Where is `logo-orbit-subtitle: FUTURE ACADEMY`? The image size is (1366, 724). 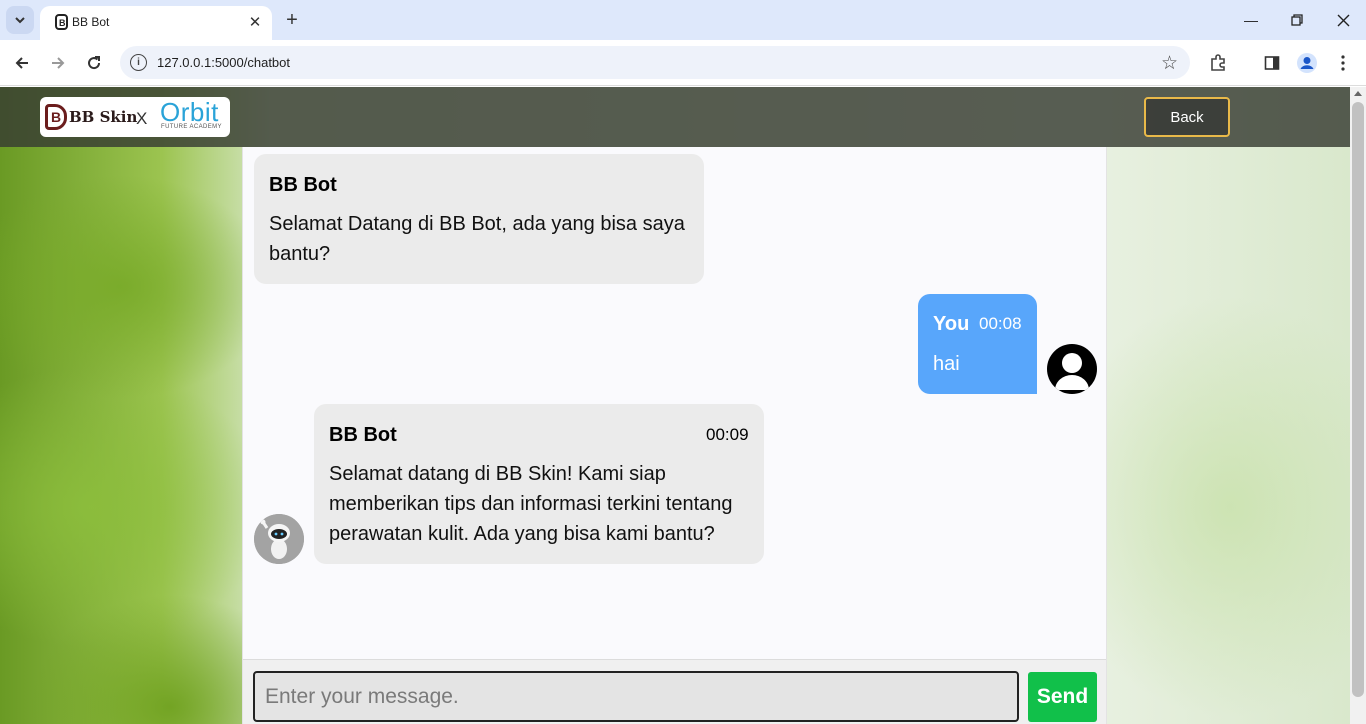
logo-orbit-subtitle: FUTURE ACADEMY is located at coordinates (191, 127).